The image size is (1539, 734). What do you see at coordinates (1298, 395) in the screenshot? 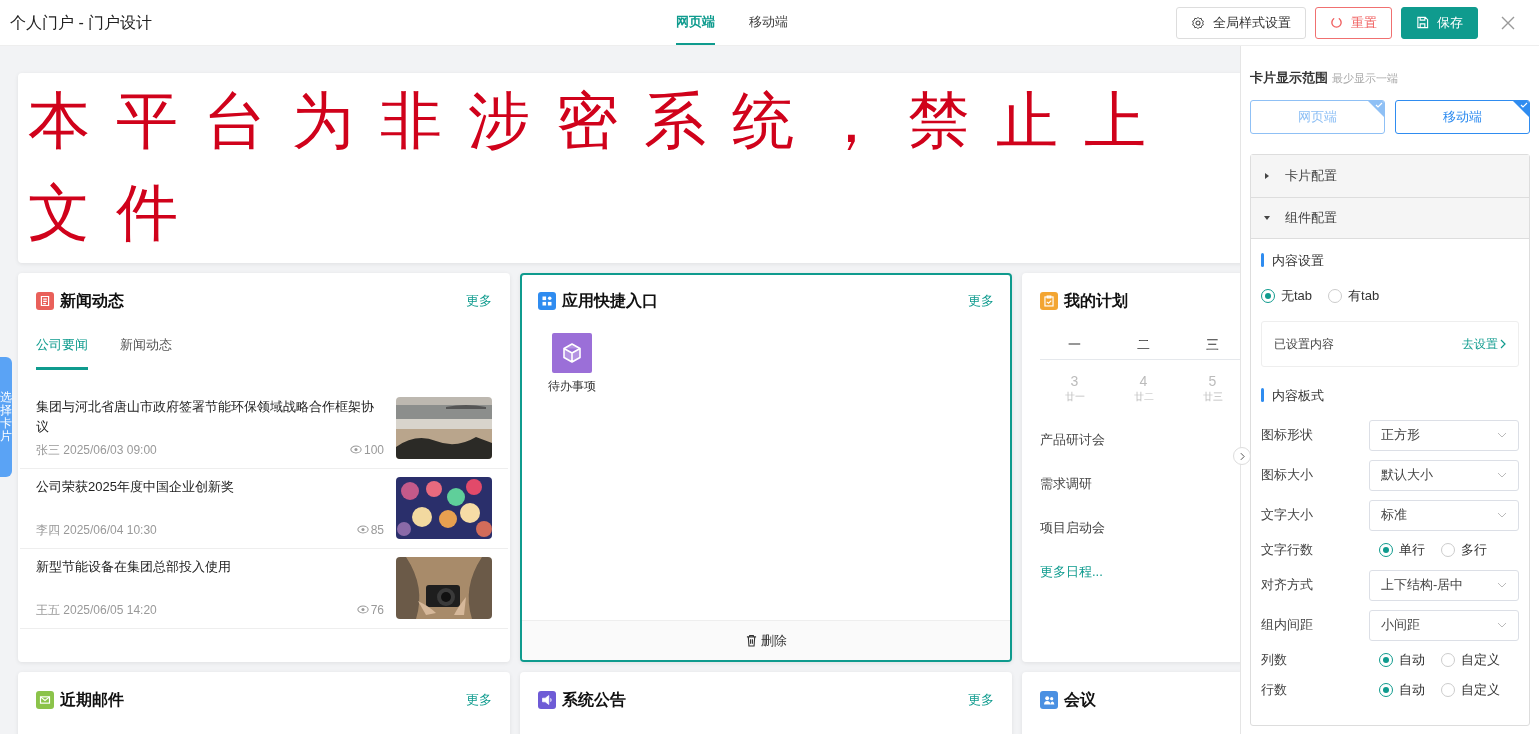
I see `subsection-heading: 内容板式` at bounding box center [1298, 395].